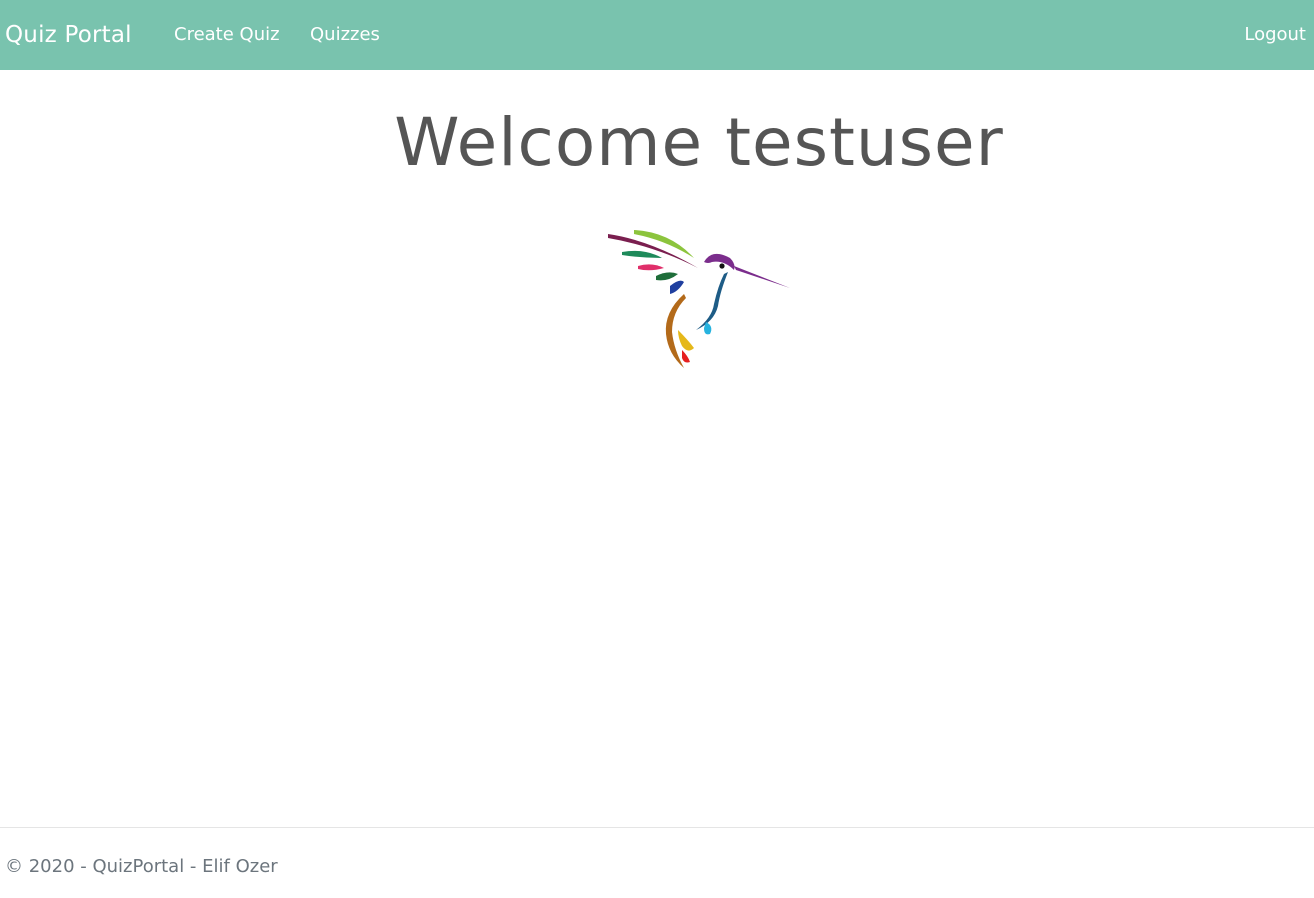 The height and width of the screenshot is (898, 1314). Describe the element at coordinates (699, 142) in the screenshot. I see `welcome-heading: Welcome testuser` at that location.